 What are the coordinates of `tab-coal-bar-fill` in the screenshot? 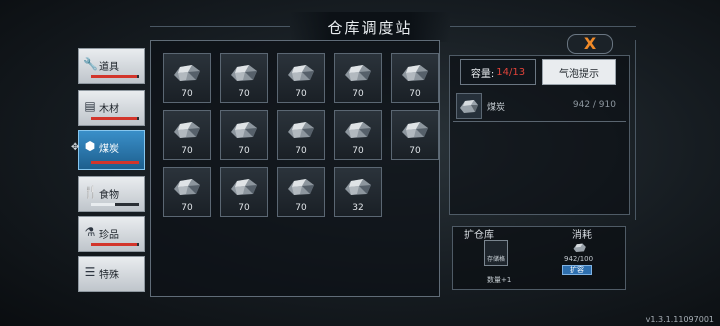 It's located at (115, 162).